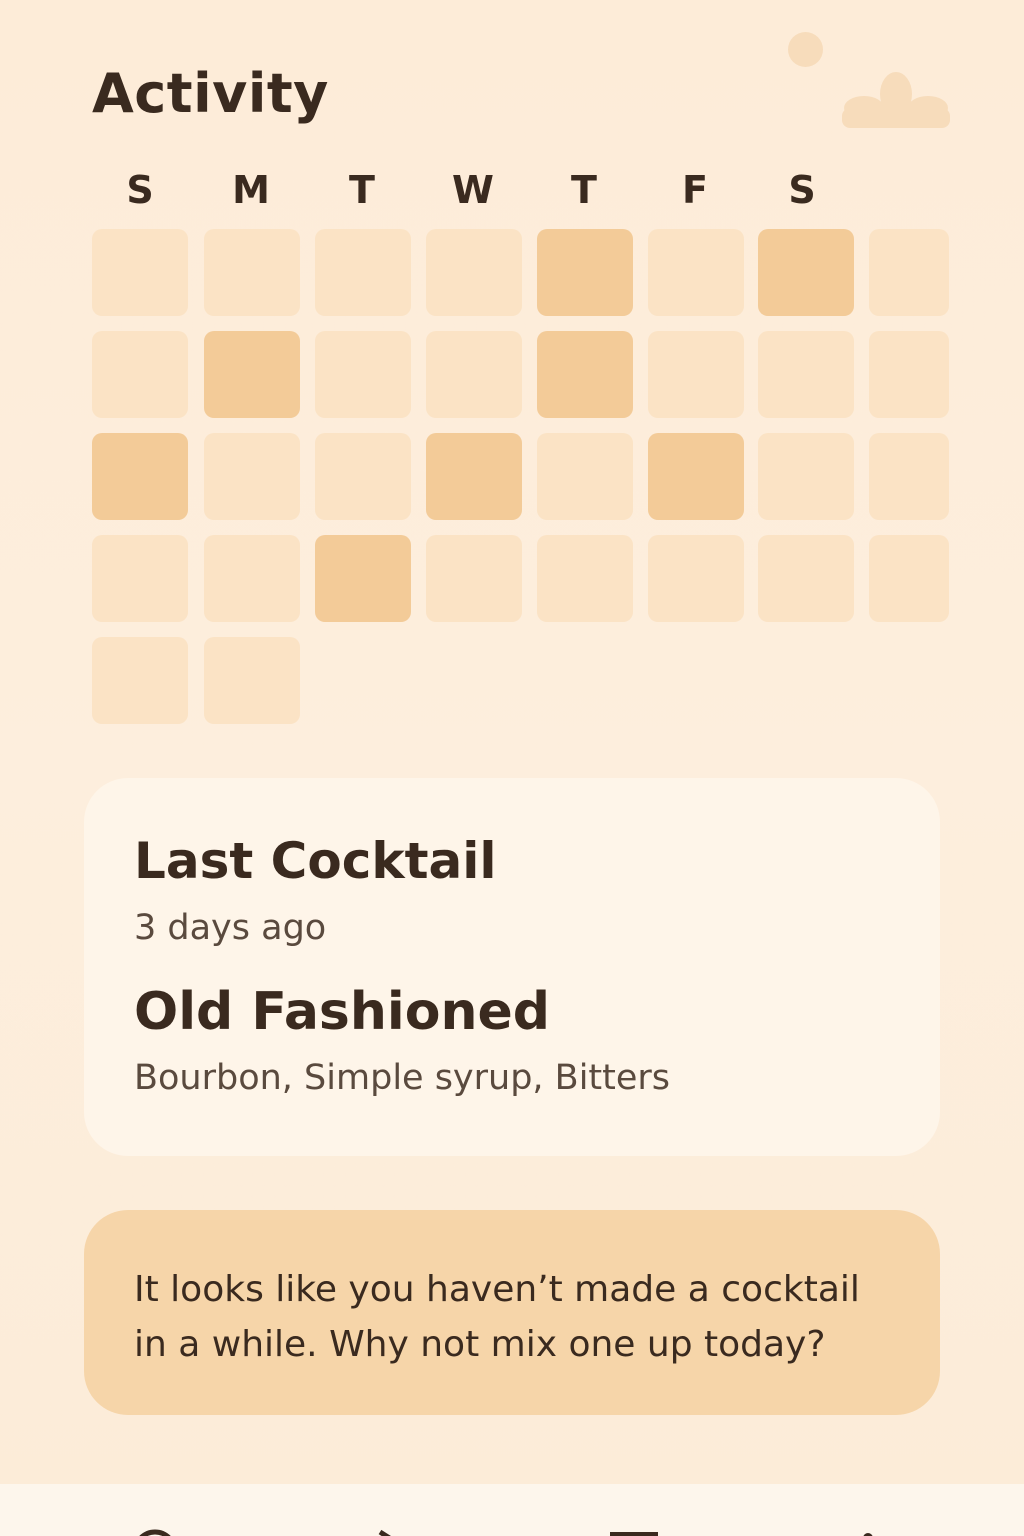 This screenshot has width=1024, height=1536. I want to click on weekday-header: S M T W T F S, so click(477, 190).